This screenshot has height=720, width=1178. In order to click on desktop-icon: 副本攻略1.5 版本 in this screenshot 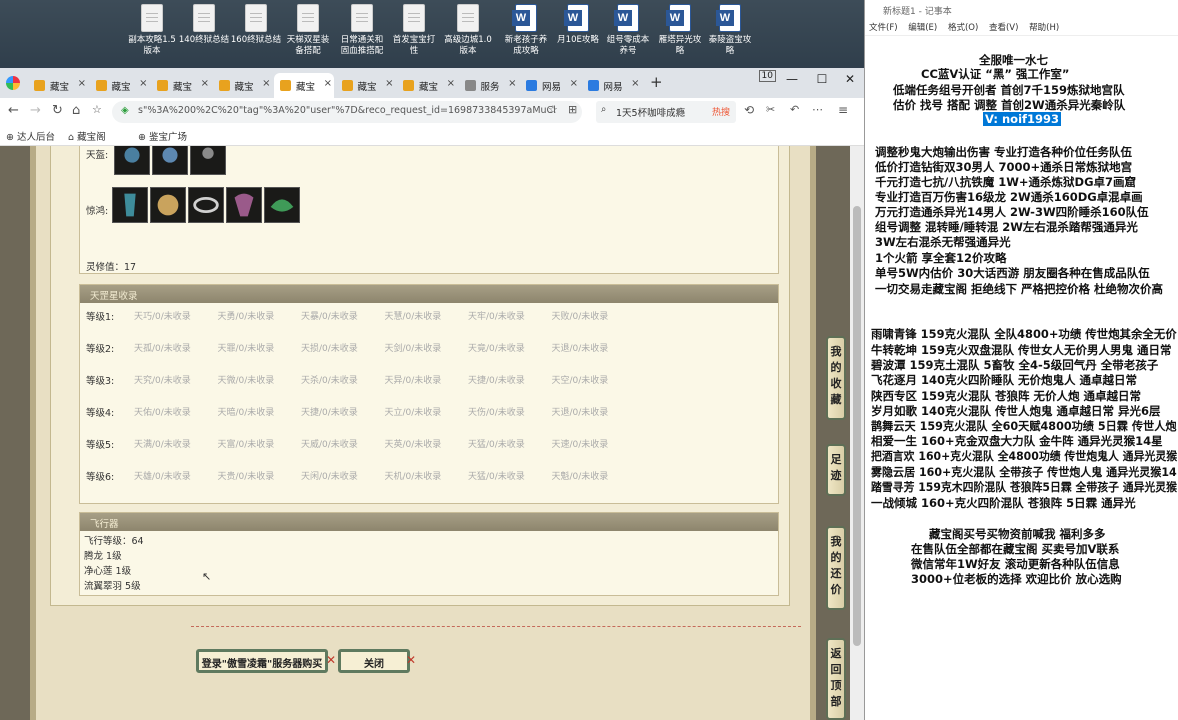, I will do `click(152, 30)`.